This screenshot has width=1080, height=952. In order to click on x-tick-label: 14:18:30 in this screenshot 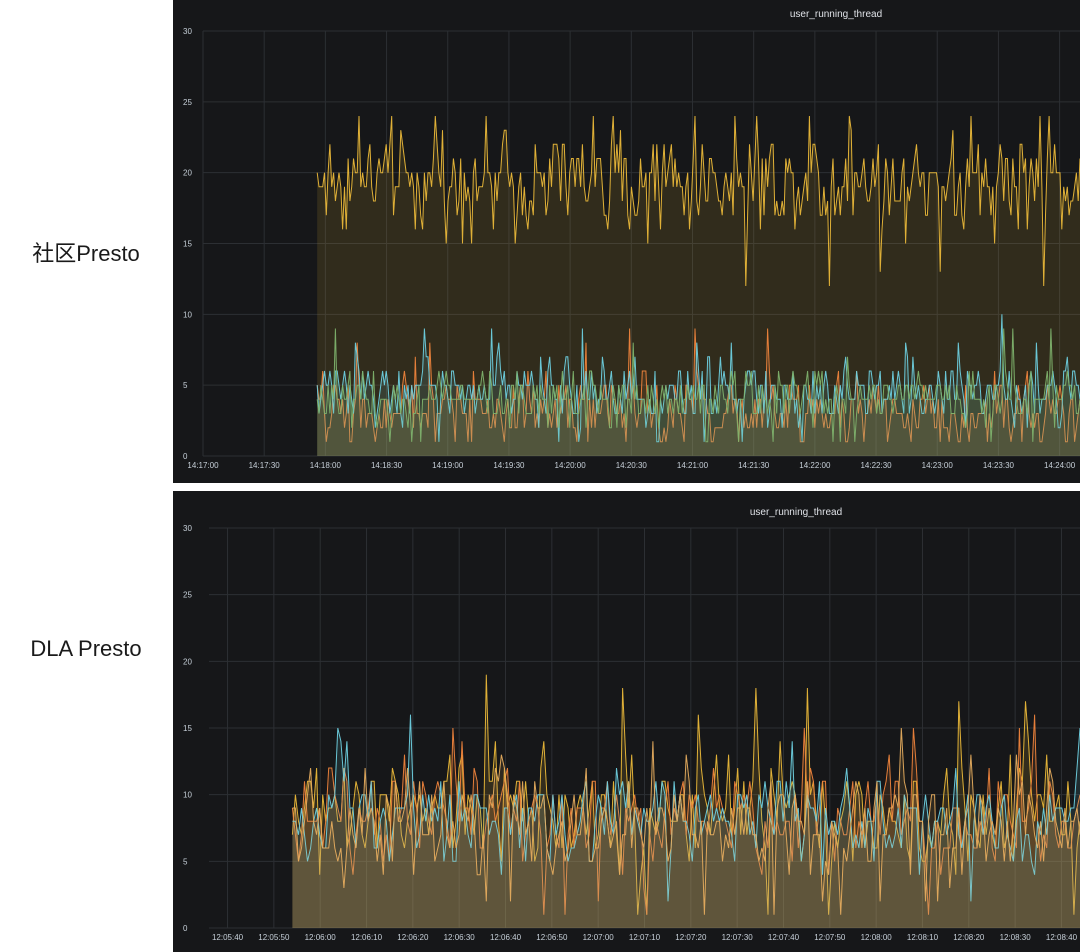, I will do `click(387, 465)`.